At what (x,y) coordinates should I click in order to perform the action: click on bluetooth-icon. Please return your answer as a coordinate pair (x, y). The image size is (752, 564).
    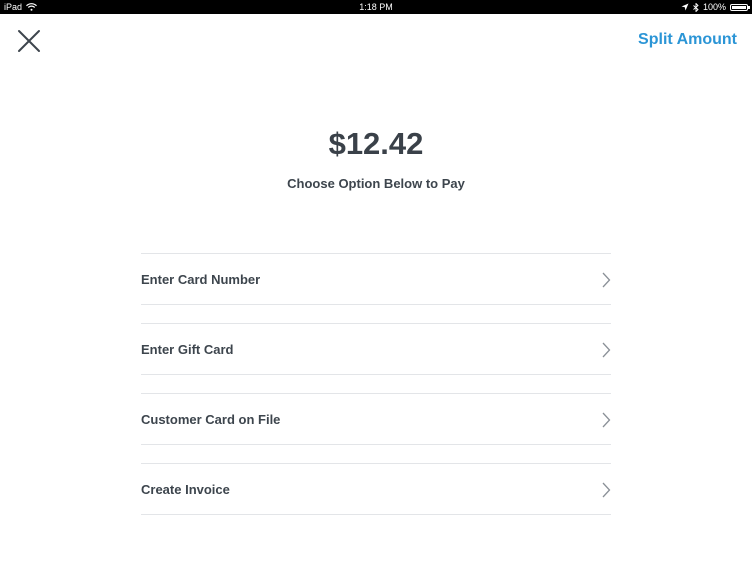
    Looking at the image, I should click on (696, 7).